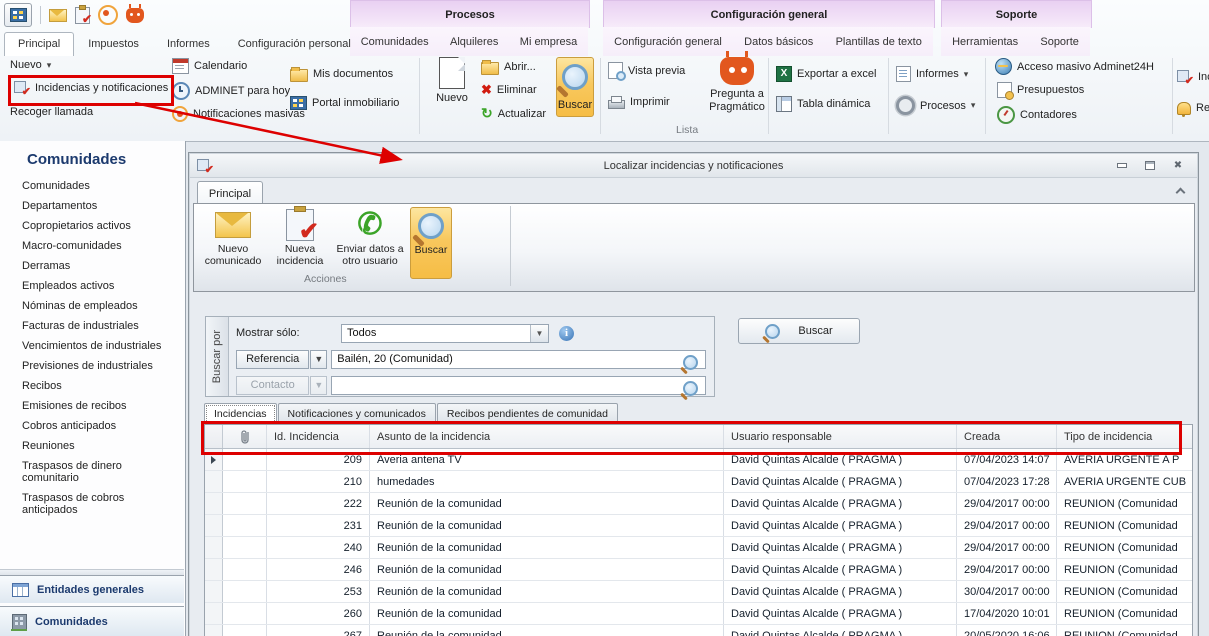  I want to click on sidebar-item: Cobros anticipados, so click(92, 426).